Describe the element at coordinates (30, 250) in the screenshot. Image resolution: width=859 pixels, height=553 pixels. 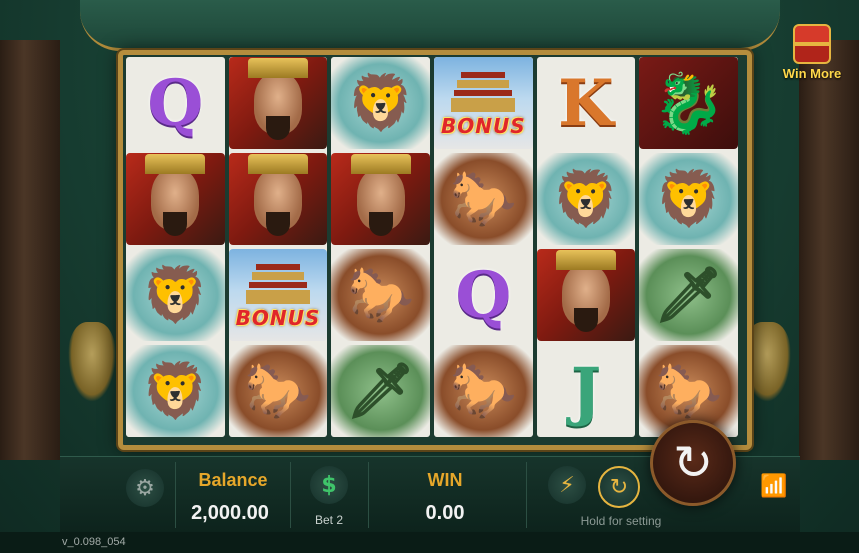
I see `left-pillar` at that location.